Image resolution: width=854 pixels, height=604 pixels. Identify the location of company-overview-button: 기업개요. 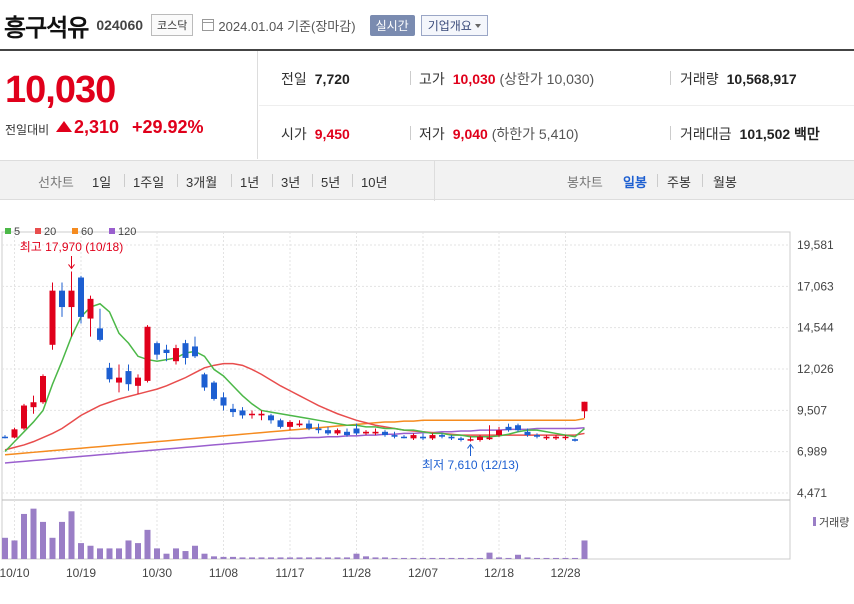
(454, 25).